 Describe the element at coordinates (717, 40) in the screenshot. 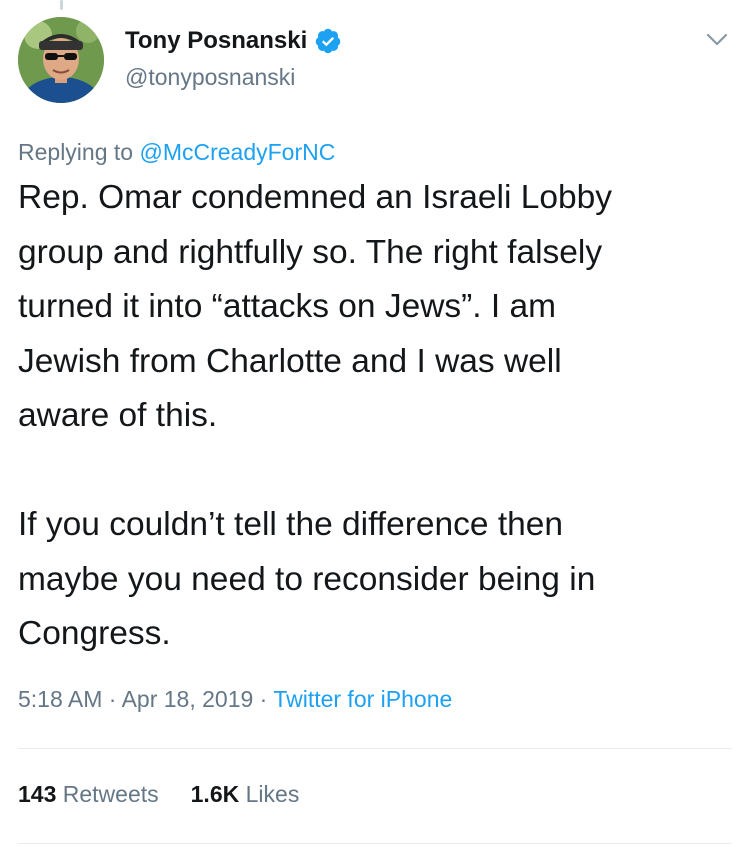

I see `chevron-down-icon` at that location.